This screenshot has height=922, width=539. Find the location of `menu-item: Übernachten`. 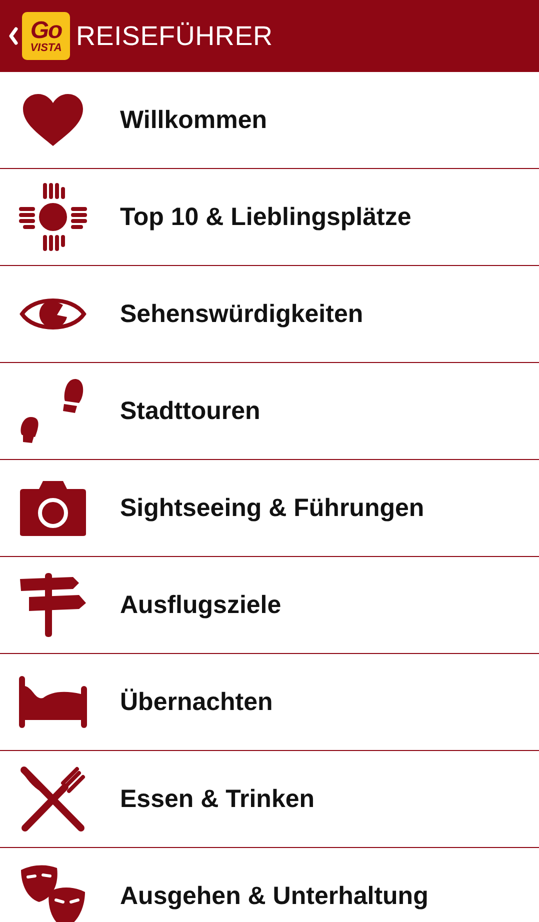

menu-item: Übernachten is located at coordinates (269, 702).